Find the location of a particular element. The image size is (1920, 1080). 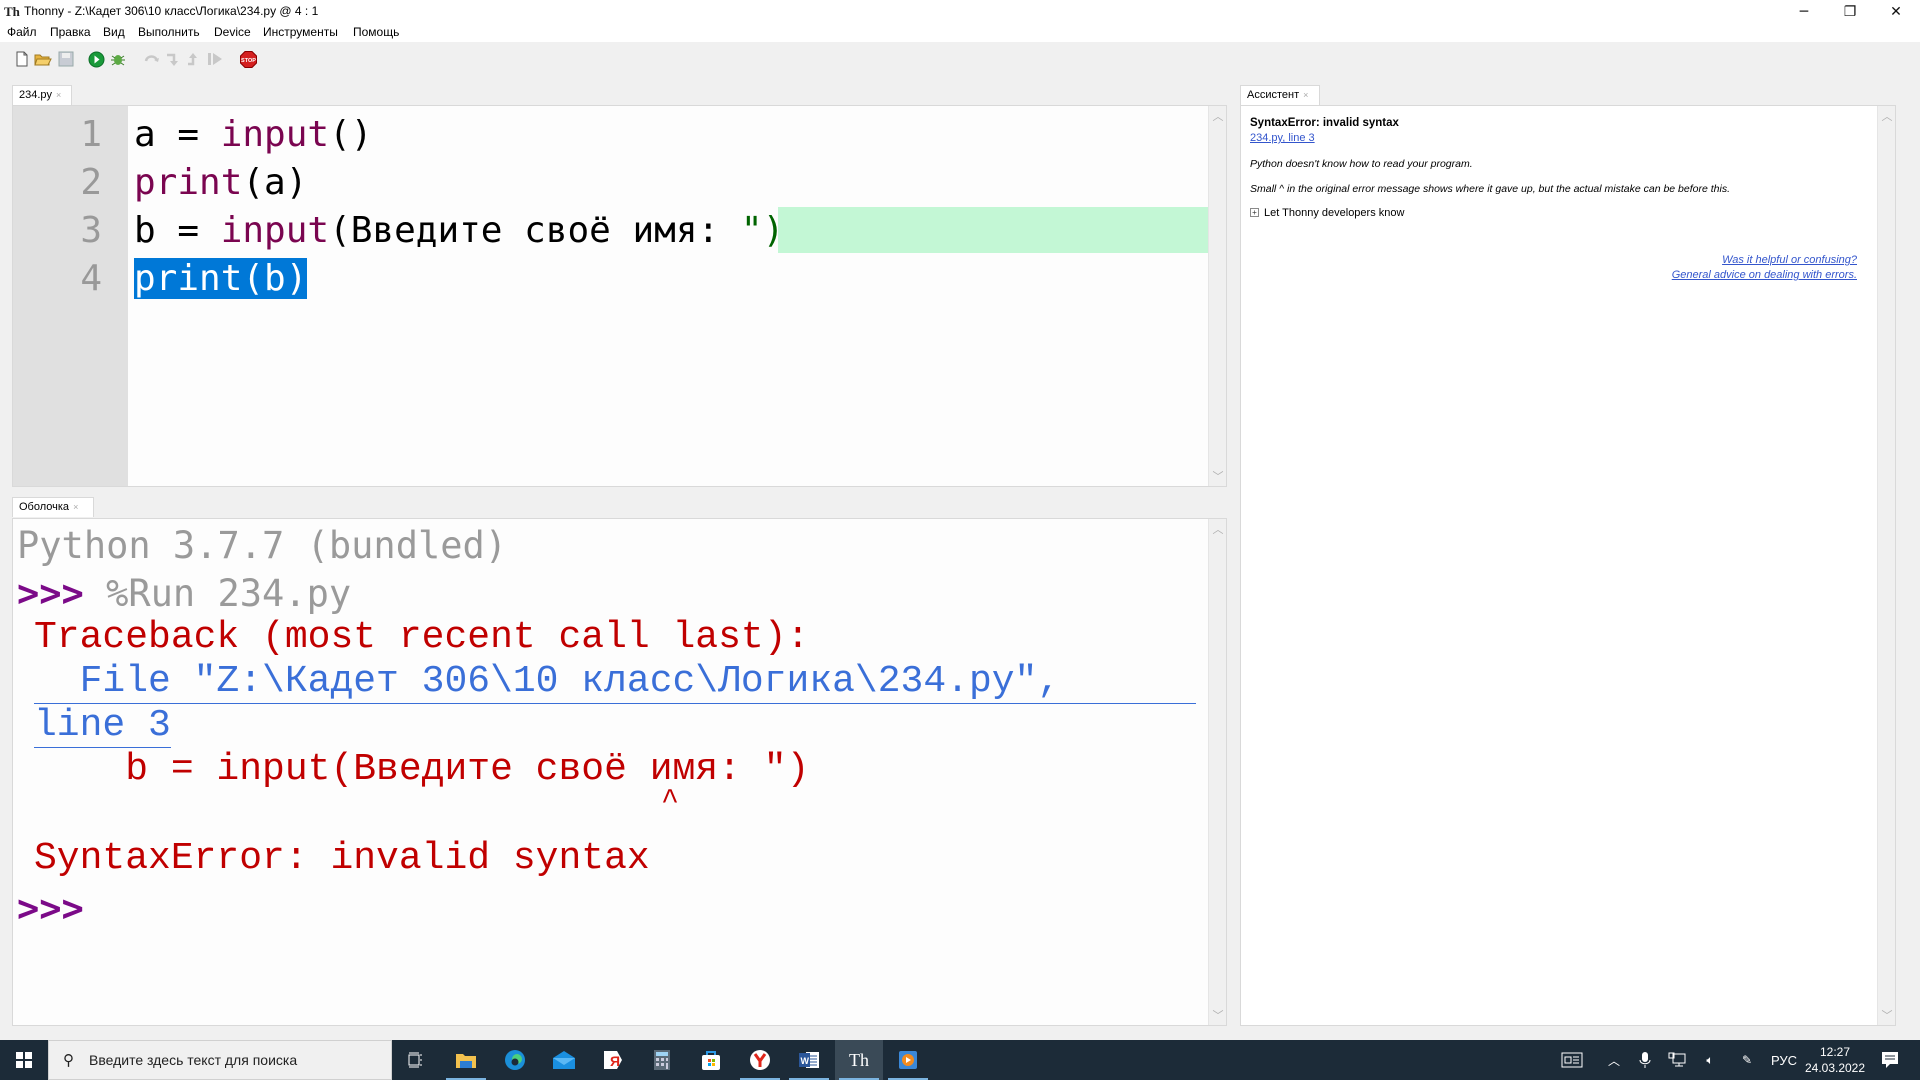

chevron-up-icon: ︿ is located at coordinates (1613, 1060).